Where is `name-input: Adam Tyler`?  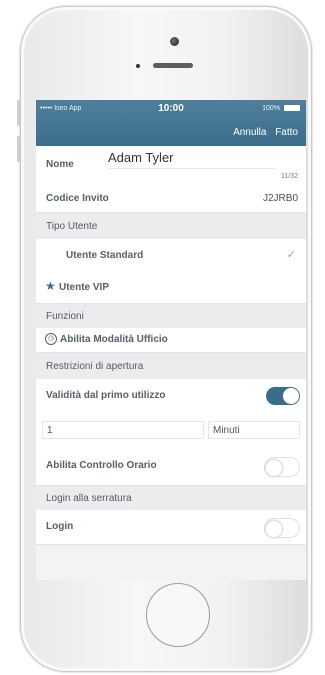 name-input: Adam Tyler is located at coordinates (192, 158).